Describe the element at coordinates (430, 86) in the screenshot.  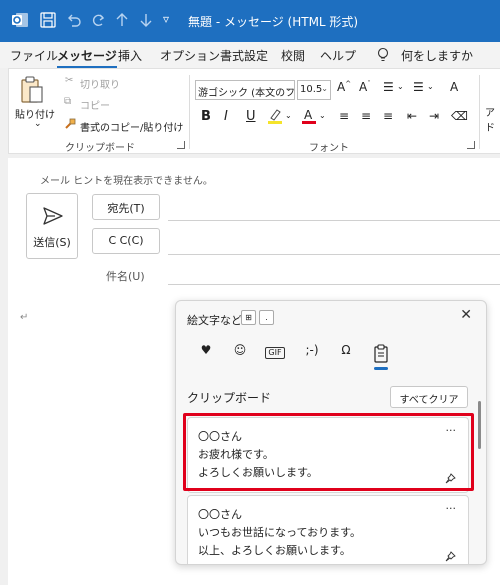
I see `numbering-dropdown-icon: ⌄` at that location.